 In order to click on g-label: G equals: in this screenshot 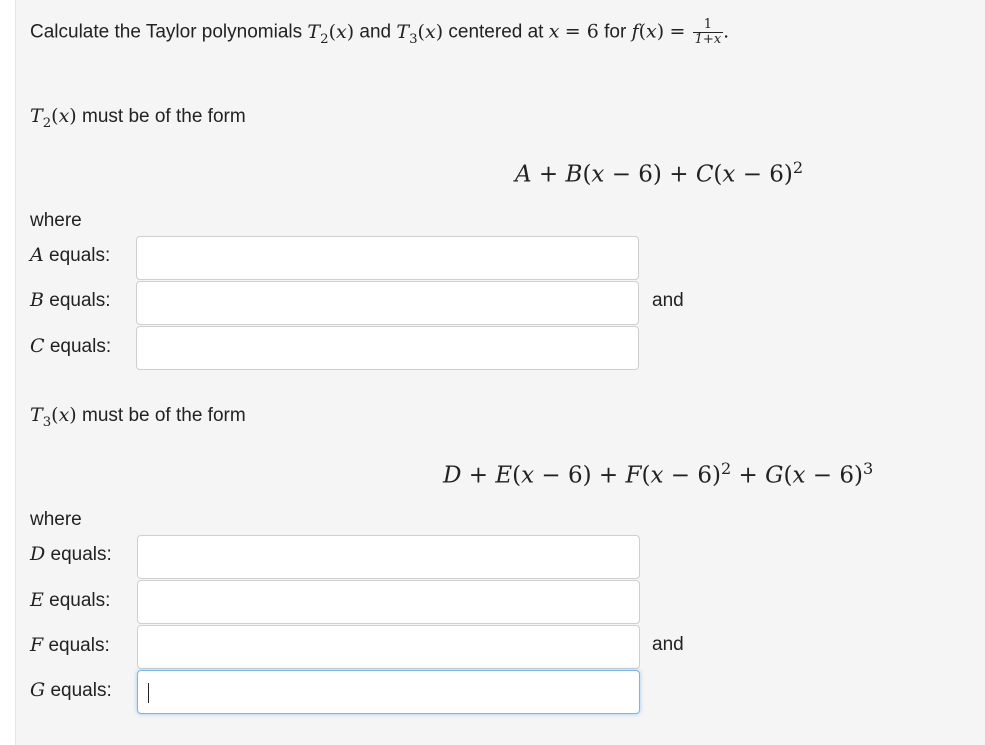, I will do `click(71, 690)`.